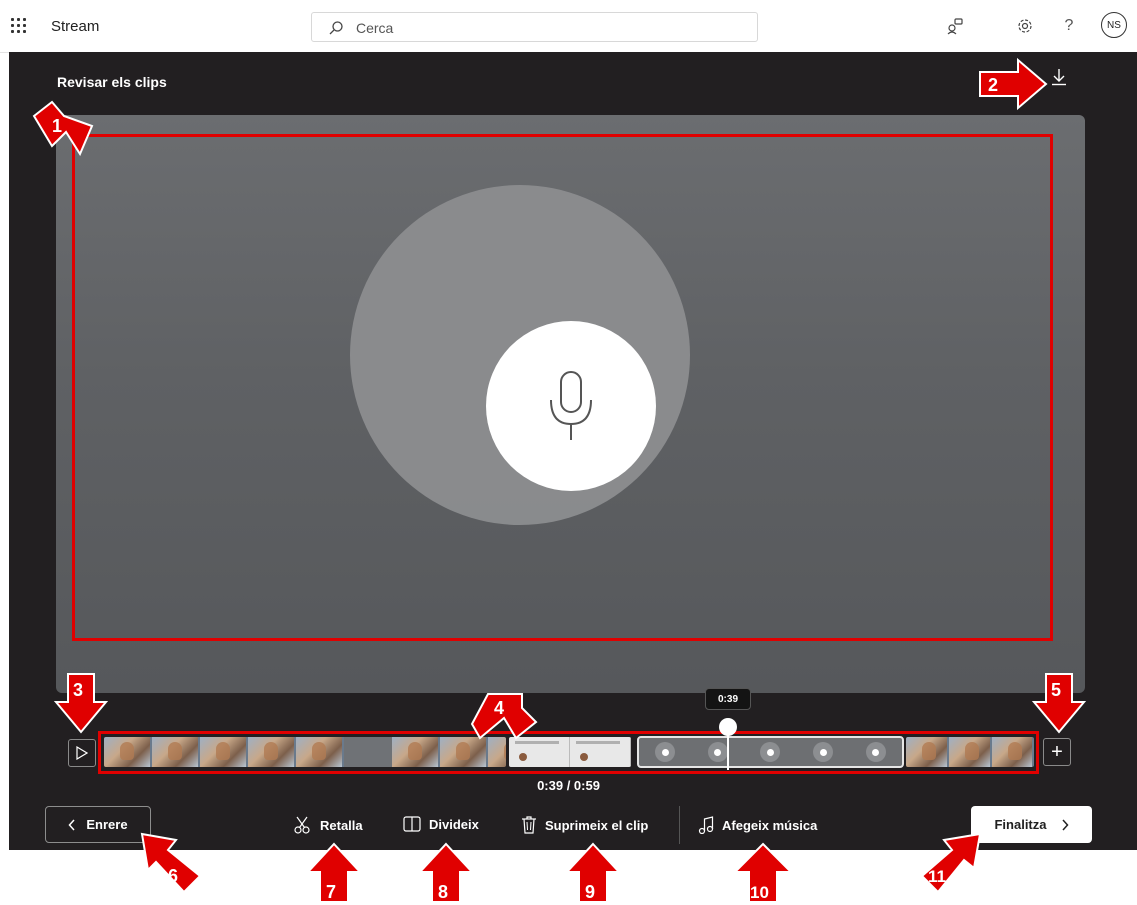  Describe the element at coordinates (728, 750) in the screenshot. I see `playhead-line` at that location.